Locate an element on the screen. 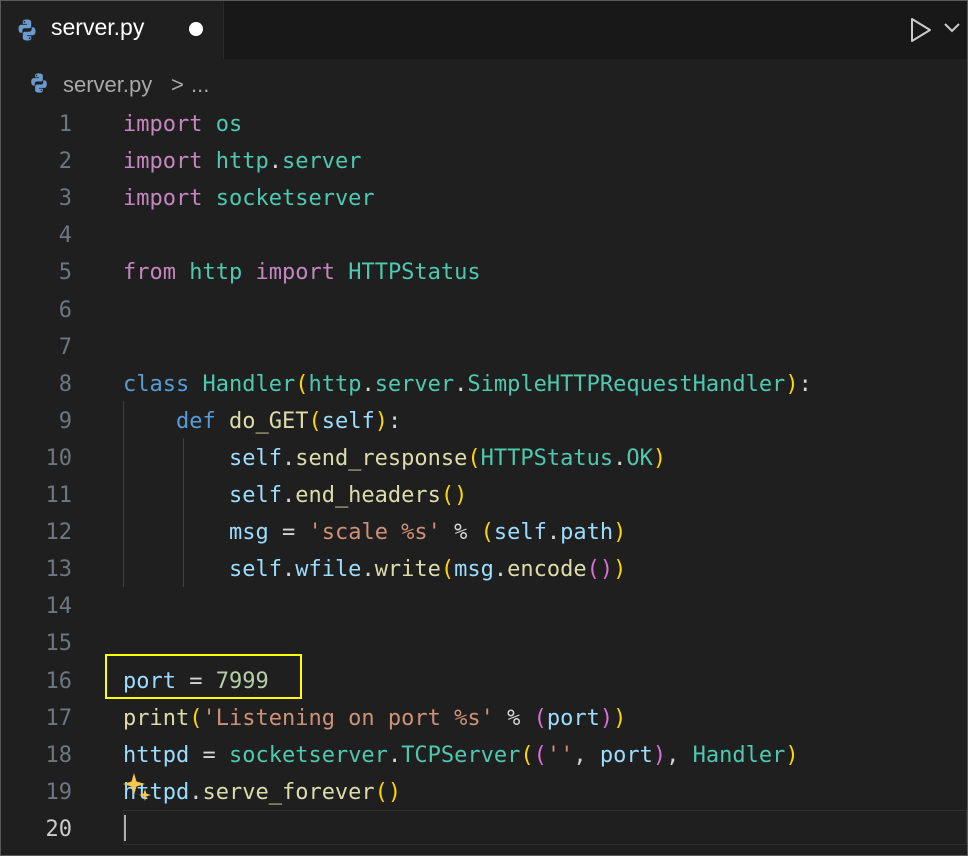  line-number: 16 is located at coordinates (59, 681).